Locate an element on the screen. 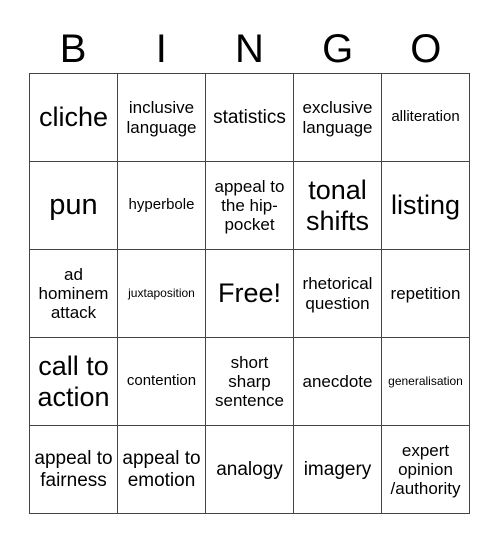  bingo-cell: inclusive language is located at coordinates (162, 118).